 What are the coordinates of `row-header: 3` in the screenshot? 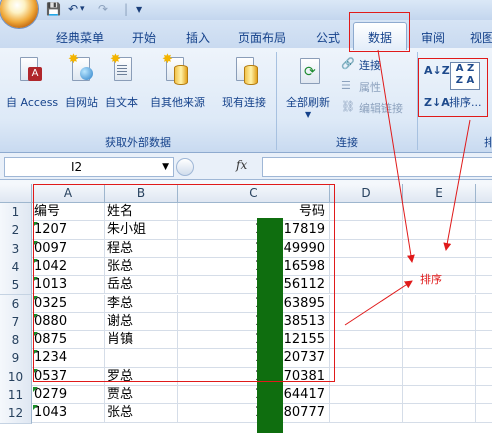 It's located at (16, 249).